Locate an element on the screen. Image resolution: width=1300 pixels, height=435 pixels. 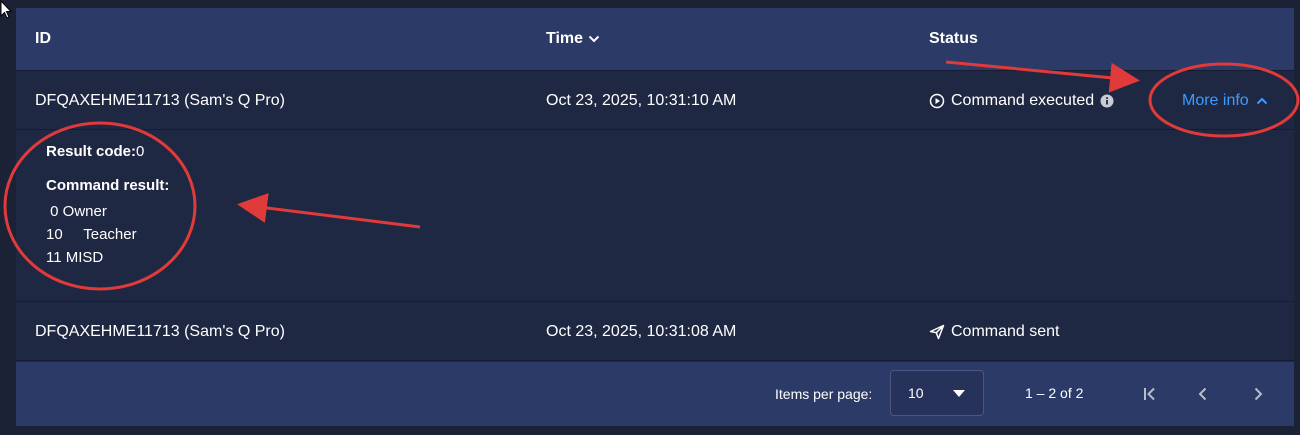
row-status: Command sent is located at coordinates (994, 332).